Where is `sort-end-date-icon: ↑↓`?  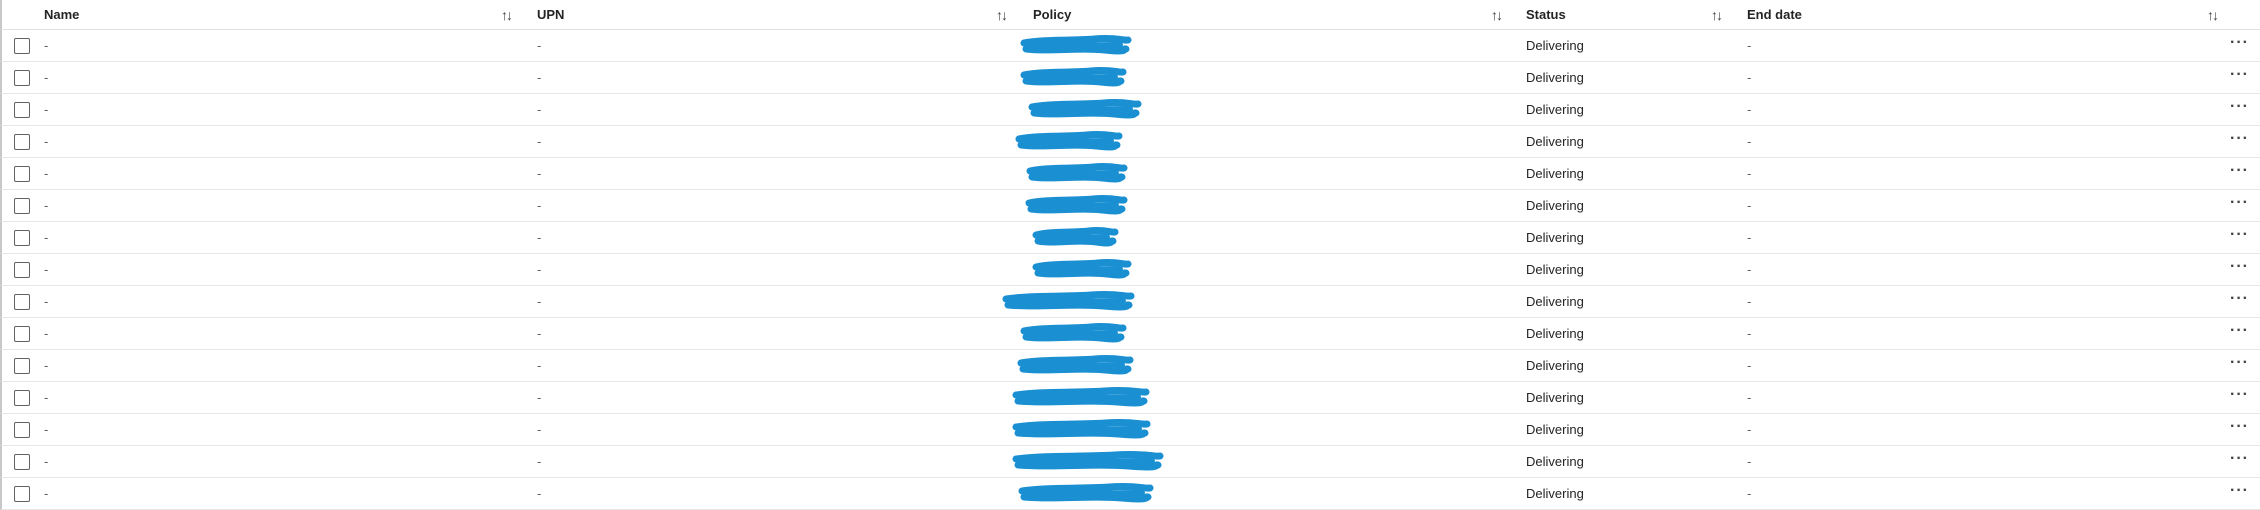 sort-end-date-icon: ↑↓ is located at coordinates (2213, 15).